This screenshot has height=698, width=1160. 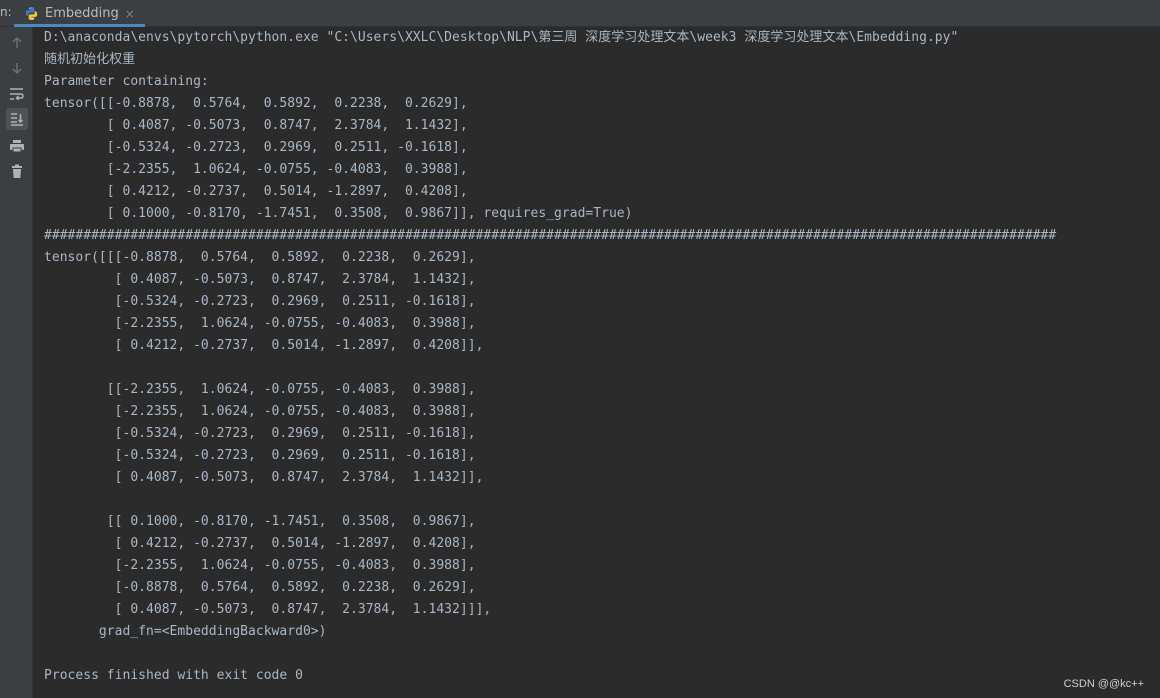 I want to click on run-tab-bar: n: Embedding ×, so click(x=580, y=13).